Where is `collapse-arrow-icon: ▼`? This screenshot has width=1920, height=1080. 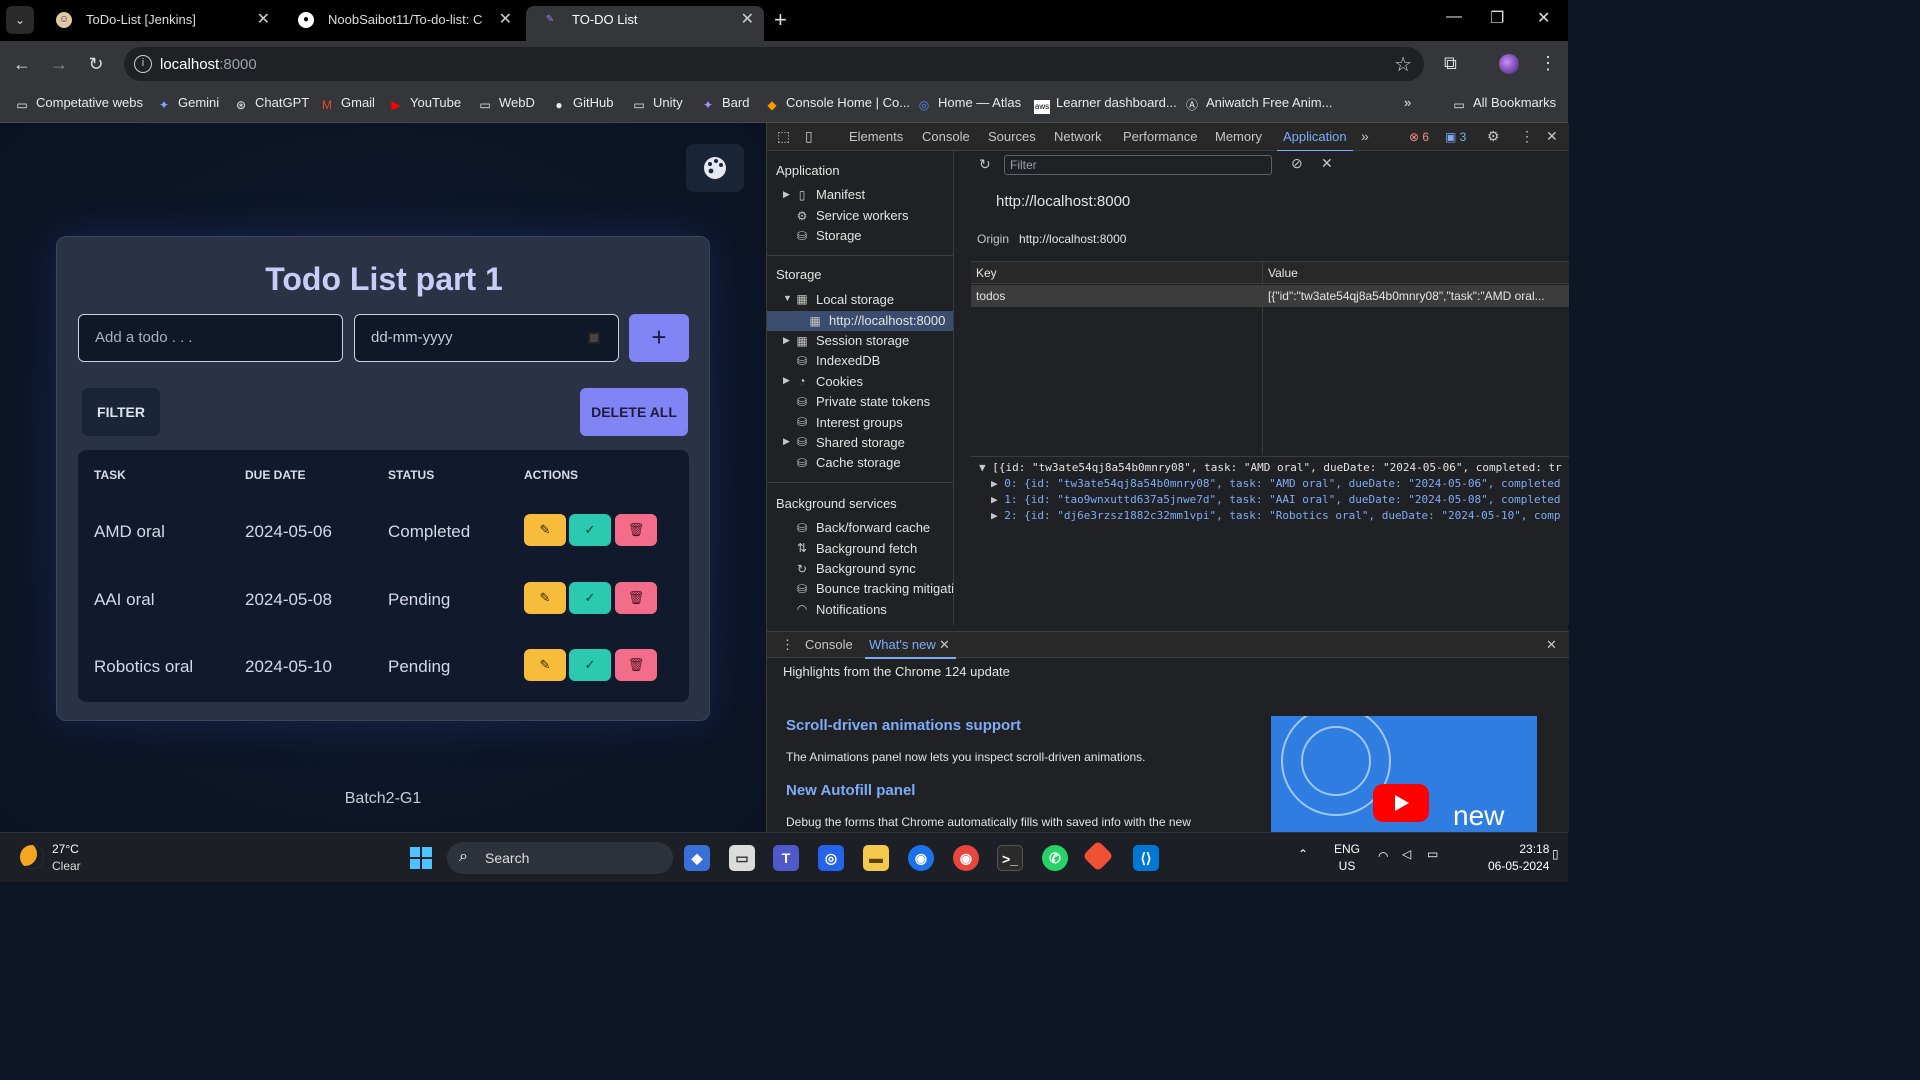
collapse-arrow-icon: ▼ is located at coordinates (985, 467).